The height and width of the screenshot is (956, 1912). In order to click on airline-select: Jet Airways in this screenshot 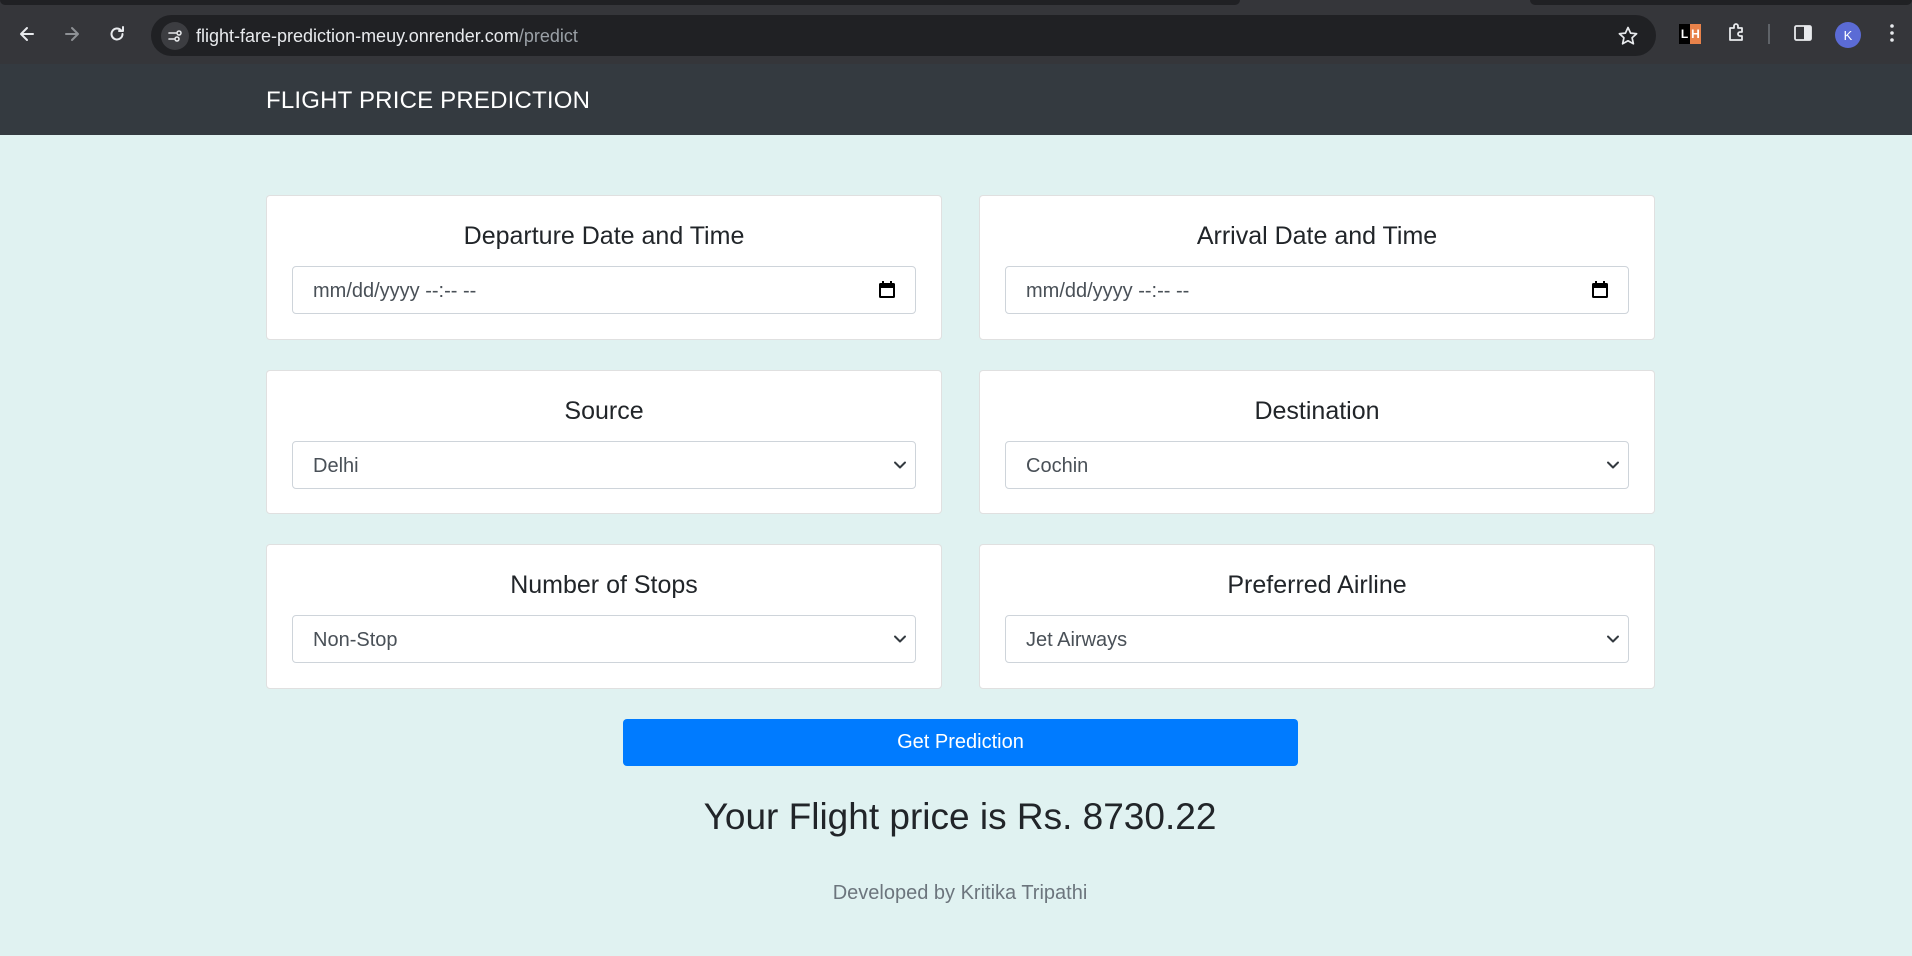, I will do `click(1317, 639)`.